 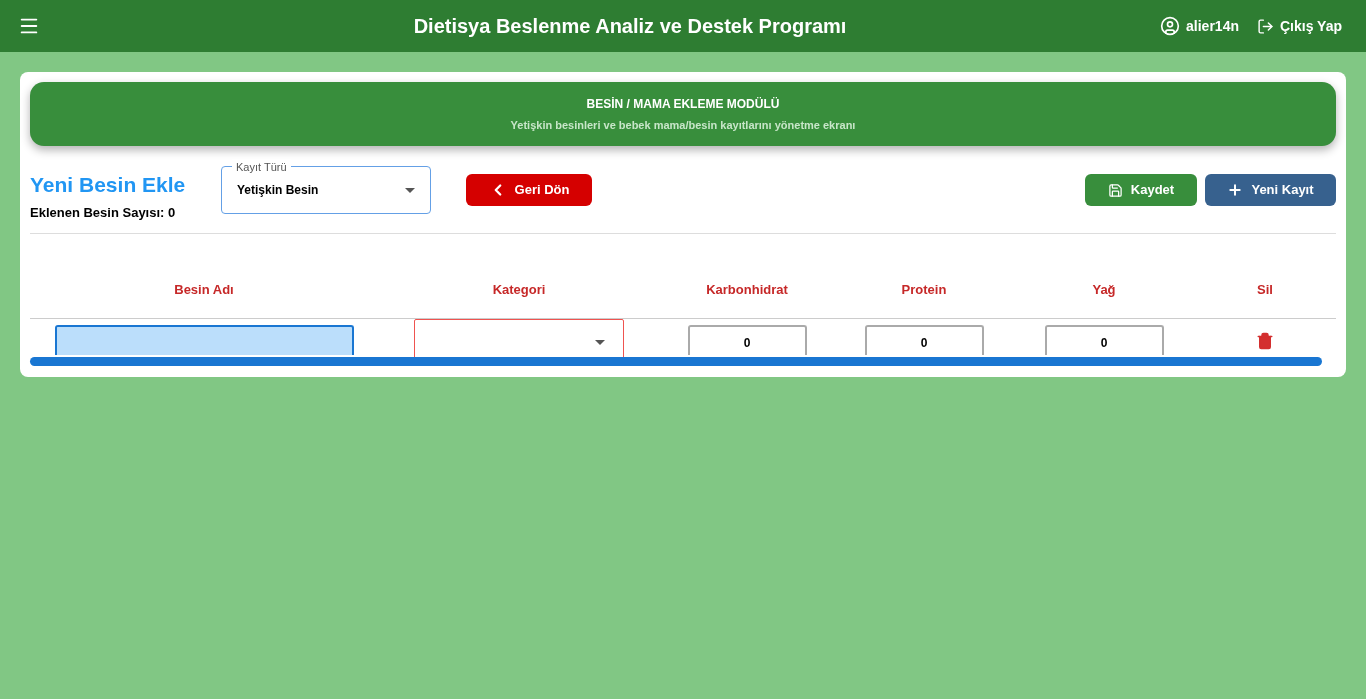 What do you see at coordinates (278, 190) in the screenshot?
I see `select-value: Yetişkin Besin` at bounding box center [278, 190].